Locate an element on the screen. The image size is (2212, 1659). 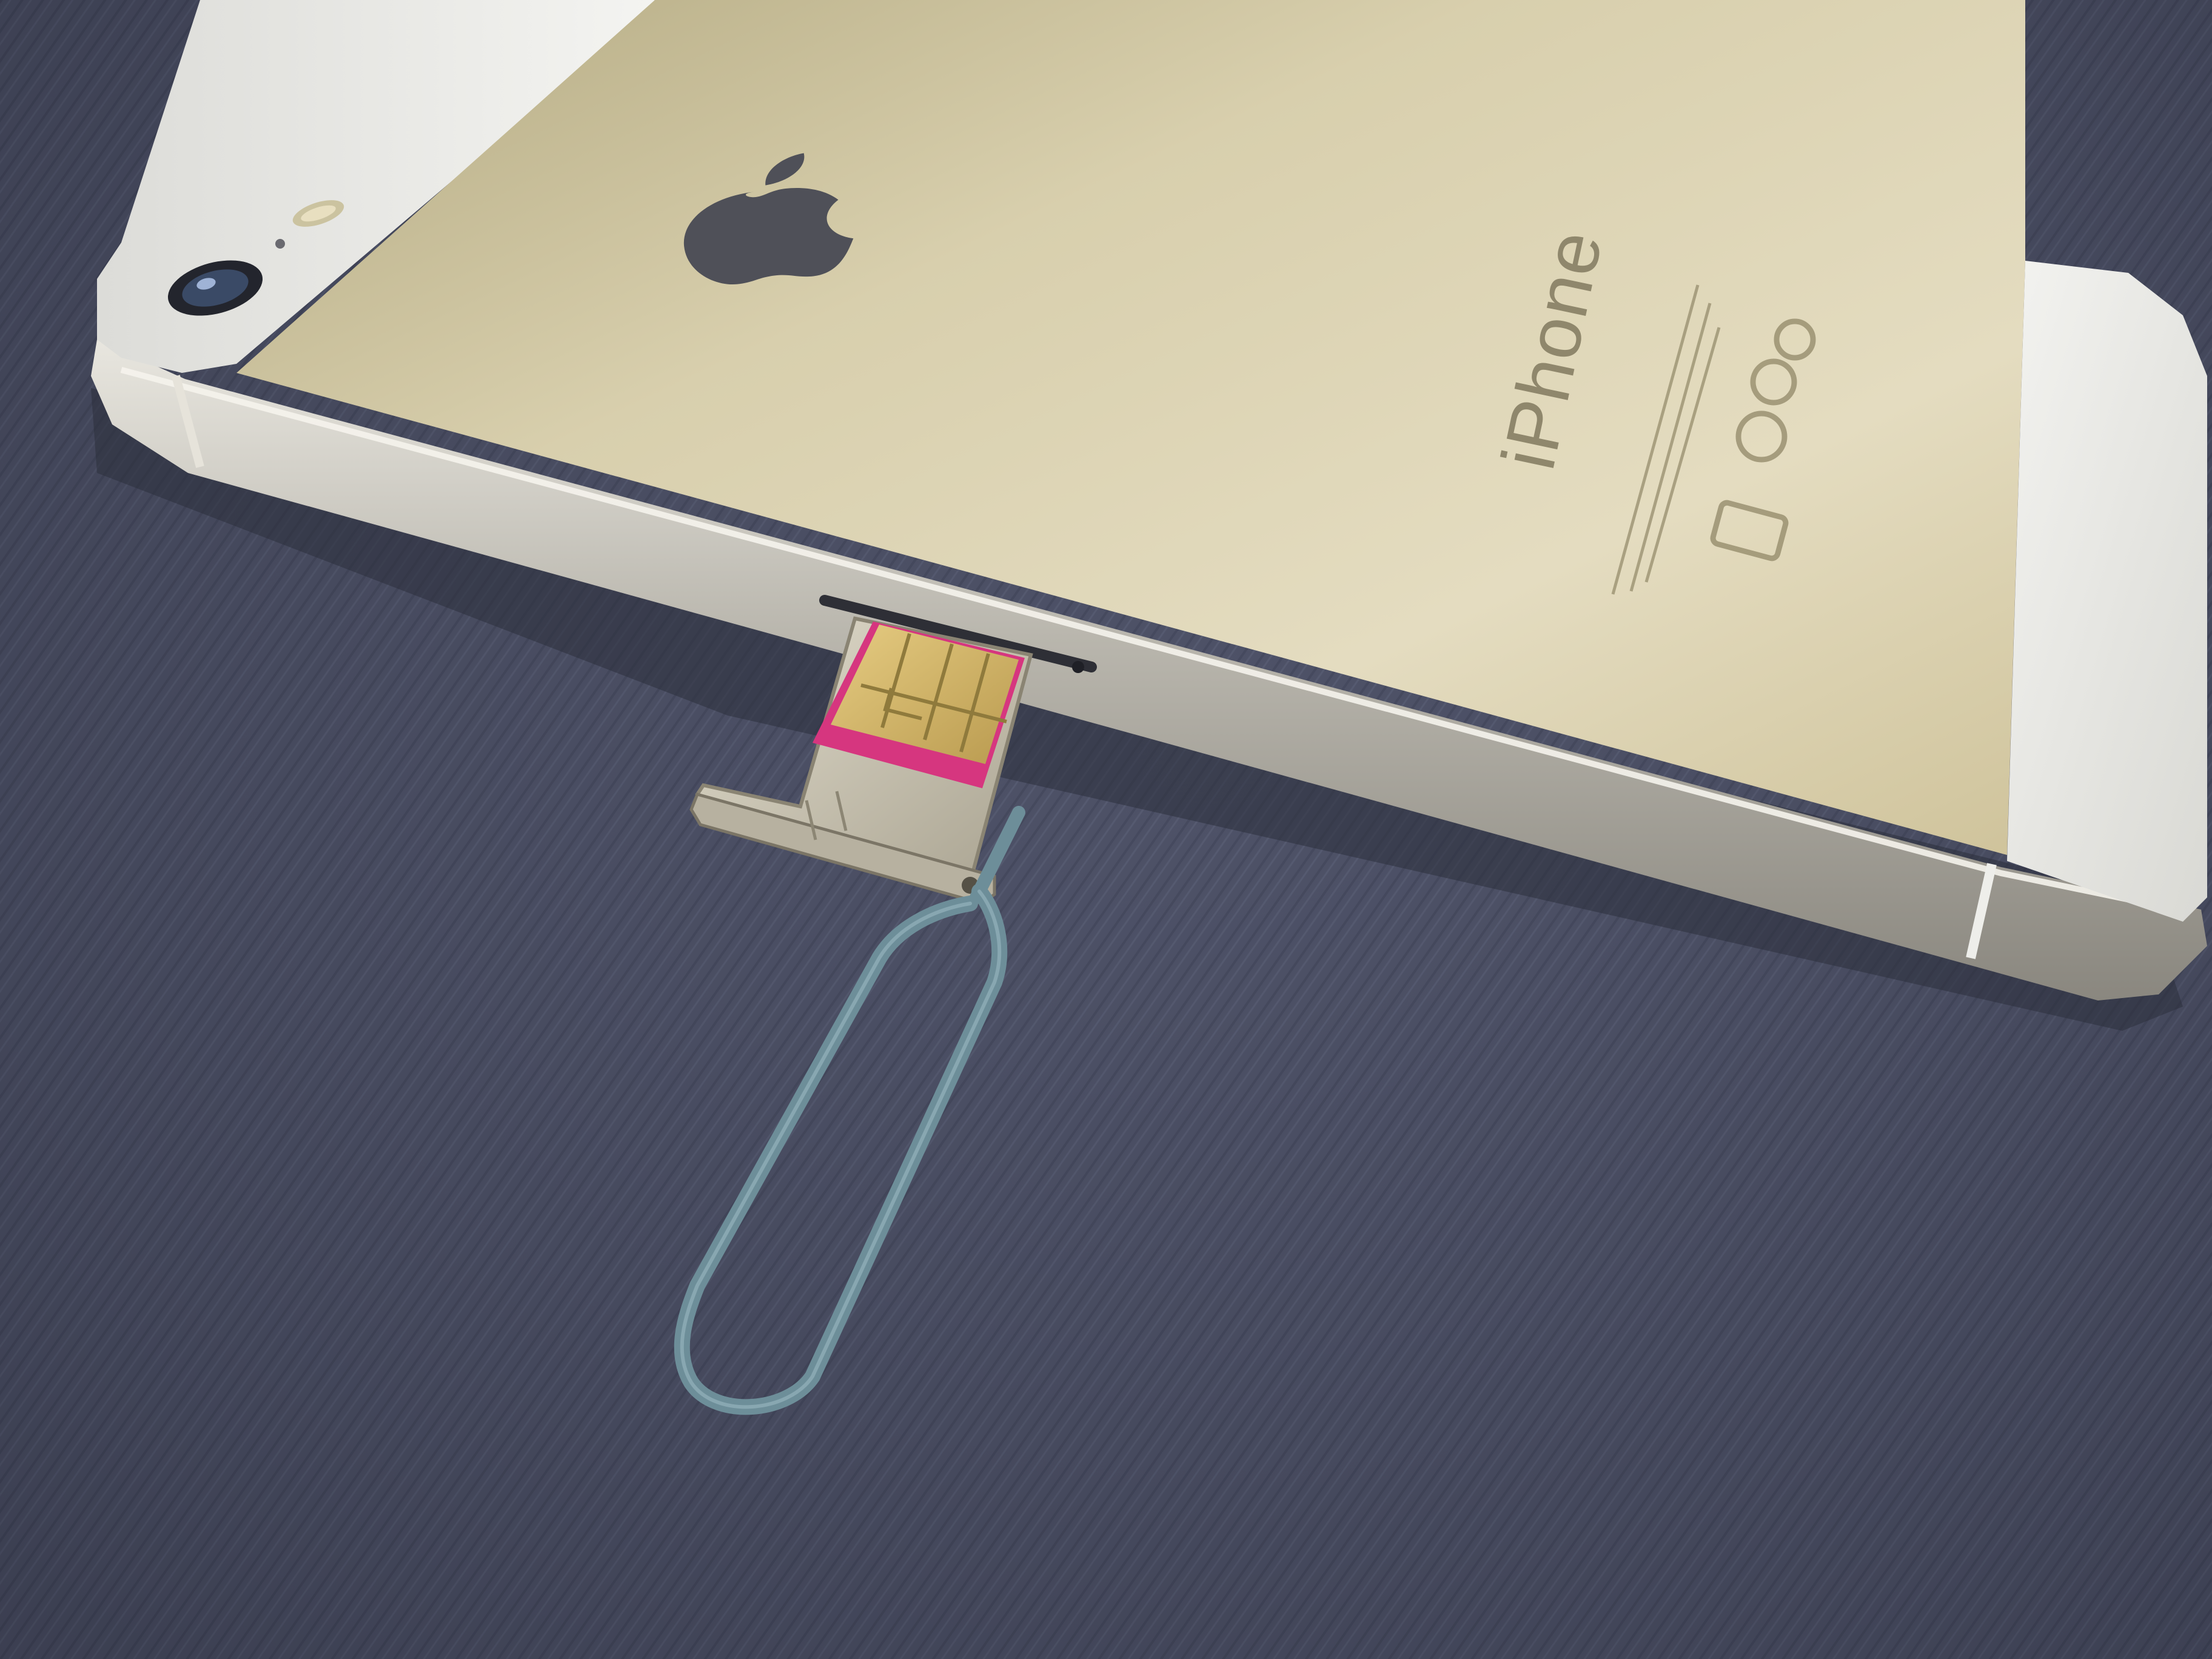
sim-slot-eject-hole is located at coordinates (1078, 667).